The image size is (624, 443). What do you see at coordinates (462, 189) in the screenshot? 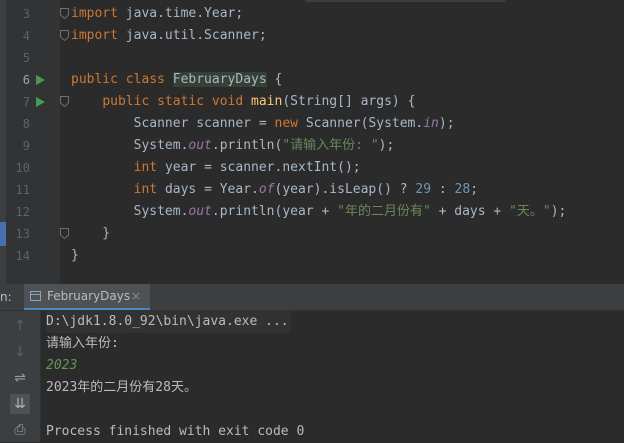
I see `code-token: 28` at bounding box center [462, 189].